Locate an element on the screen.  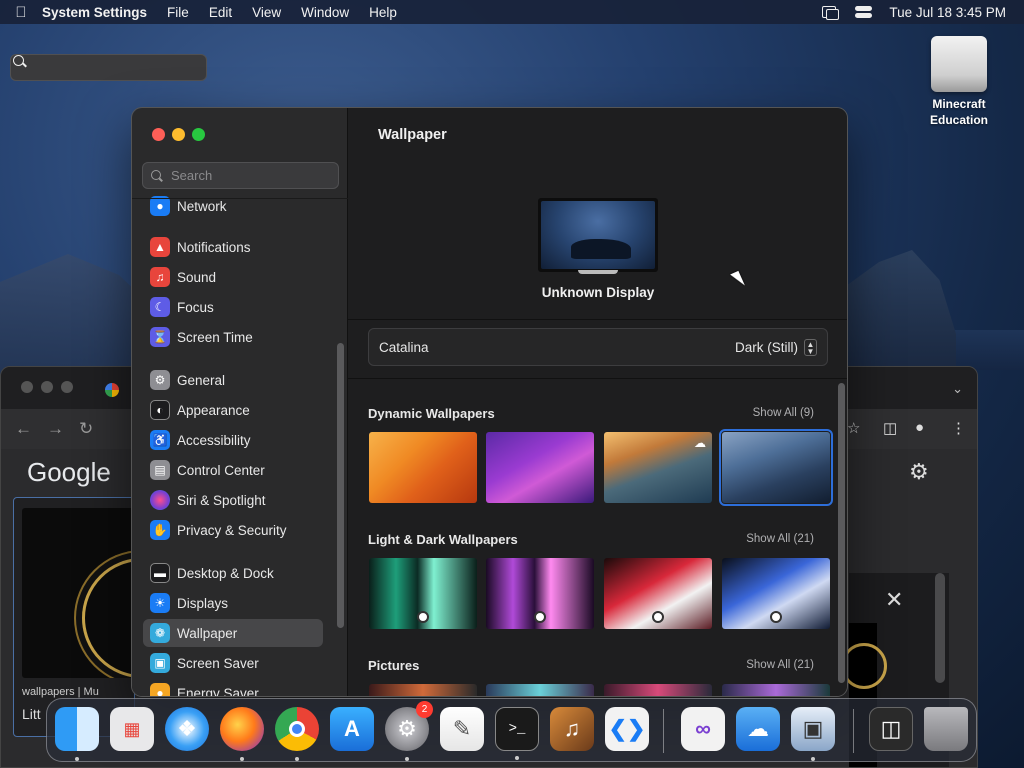
zoom-button is located at coordinates (198, 134).